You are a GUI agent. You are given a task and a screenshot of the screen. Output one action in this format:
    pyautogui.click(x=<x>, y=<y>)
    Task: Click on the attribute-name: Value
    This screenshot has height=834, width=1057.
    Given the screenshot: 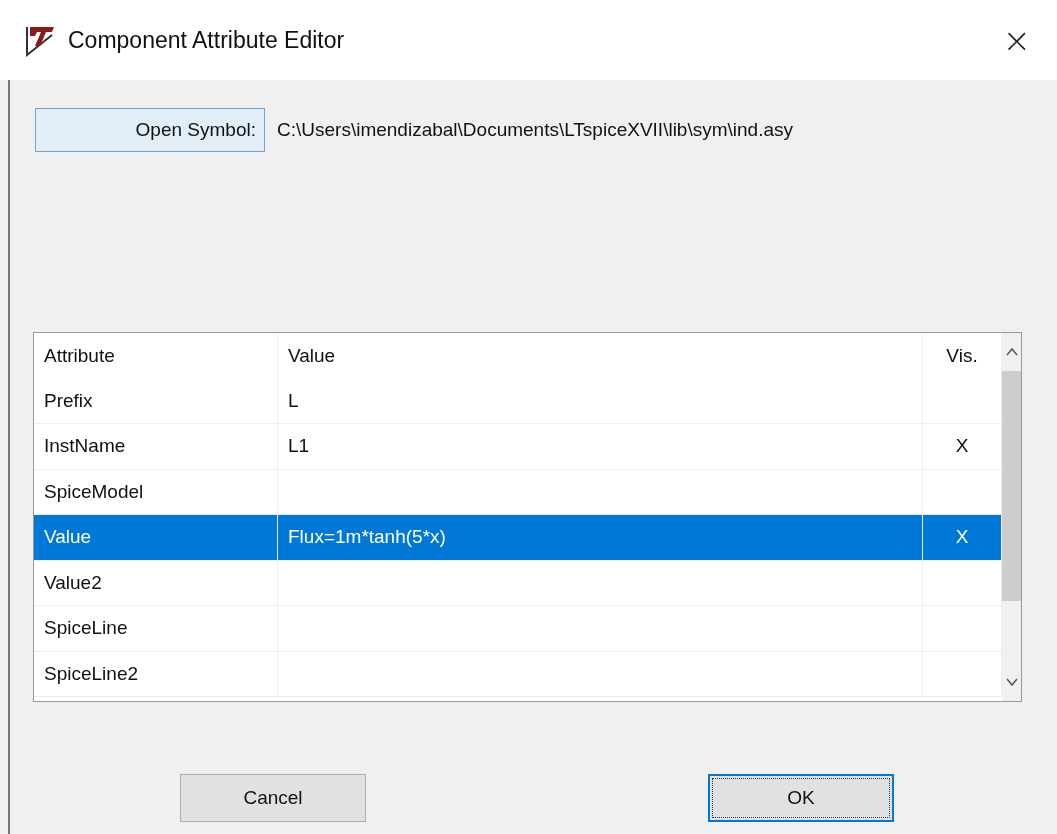 What is the action you would take?
    pyautogui.click(x=156, y=538)
    